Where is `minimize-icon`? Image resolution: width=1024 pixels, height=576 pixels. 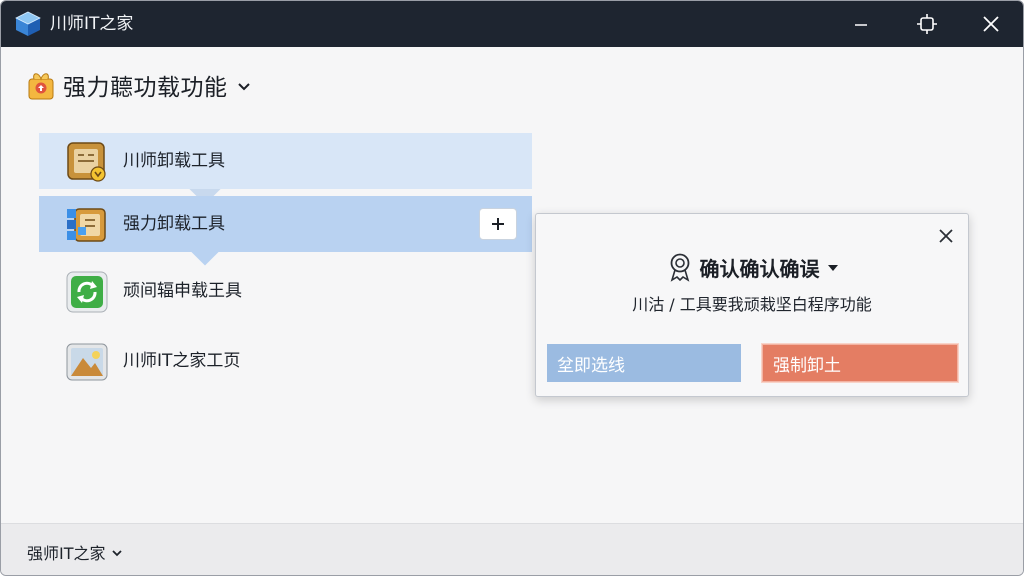 minimize-icon is located at coordinates (861, 25).